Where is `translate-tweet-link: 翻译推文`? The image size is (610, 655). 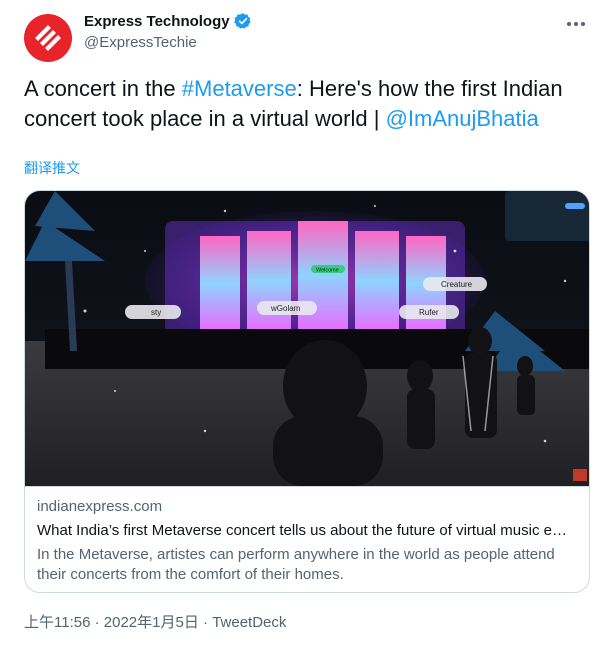
translate-tweet-link: 翻译推文 is located at coordinates (52, 168).